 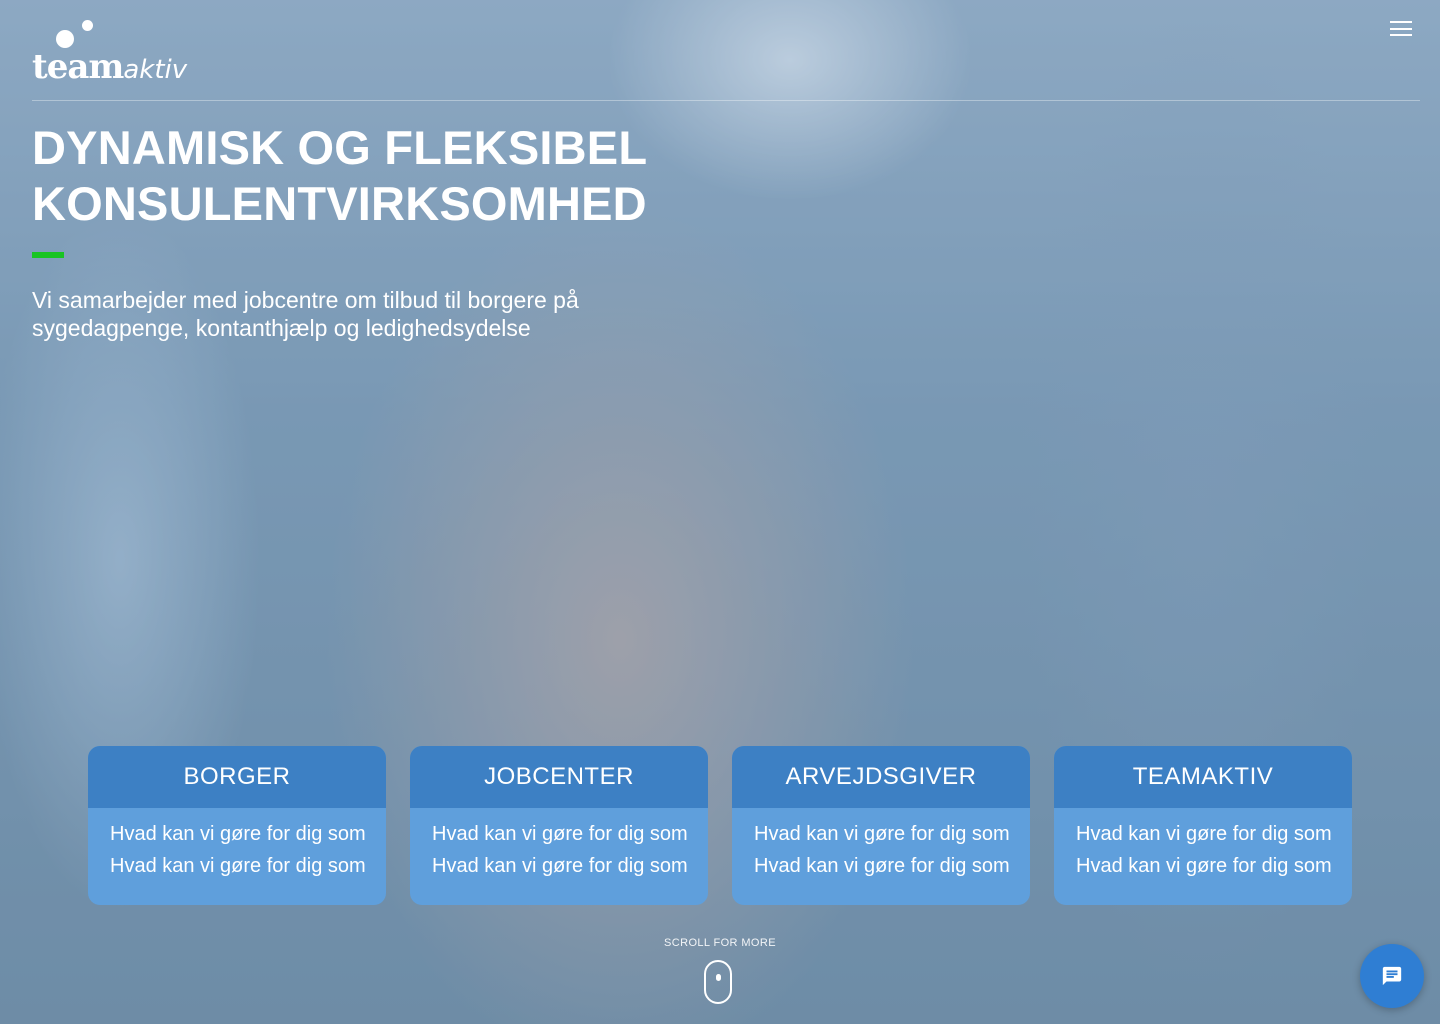 I want to click on logo-text-bold: team, so click(x=78, y=67).